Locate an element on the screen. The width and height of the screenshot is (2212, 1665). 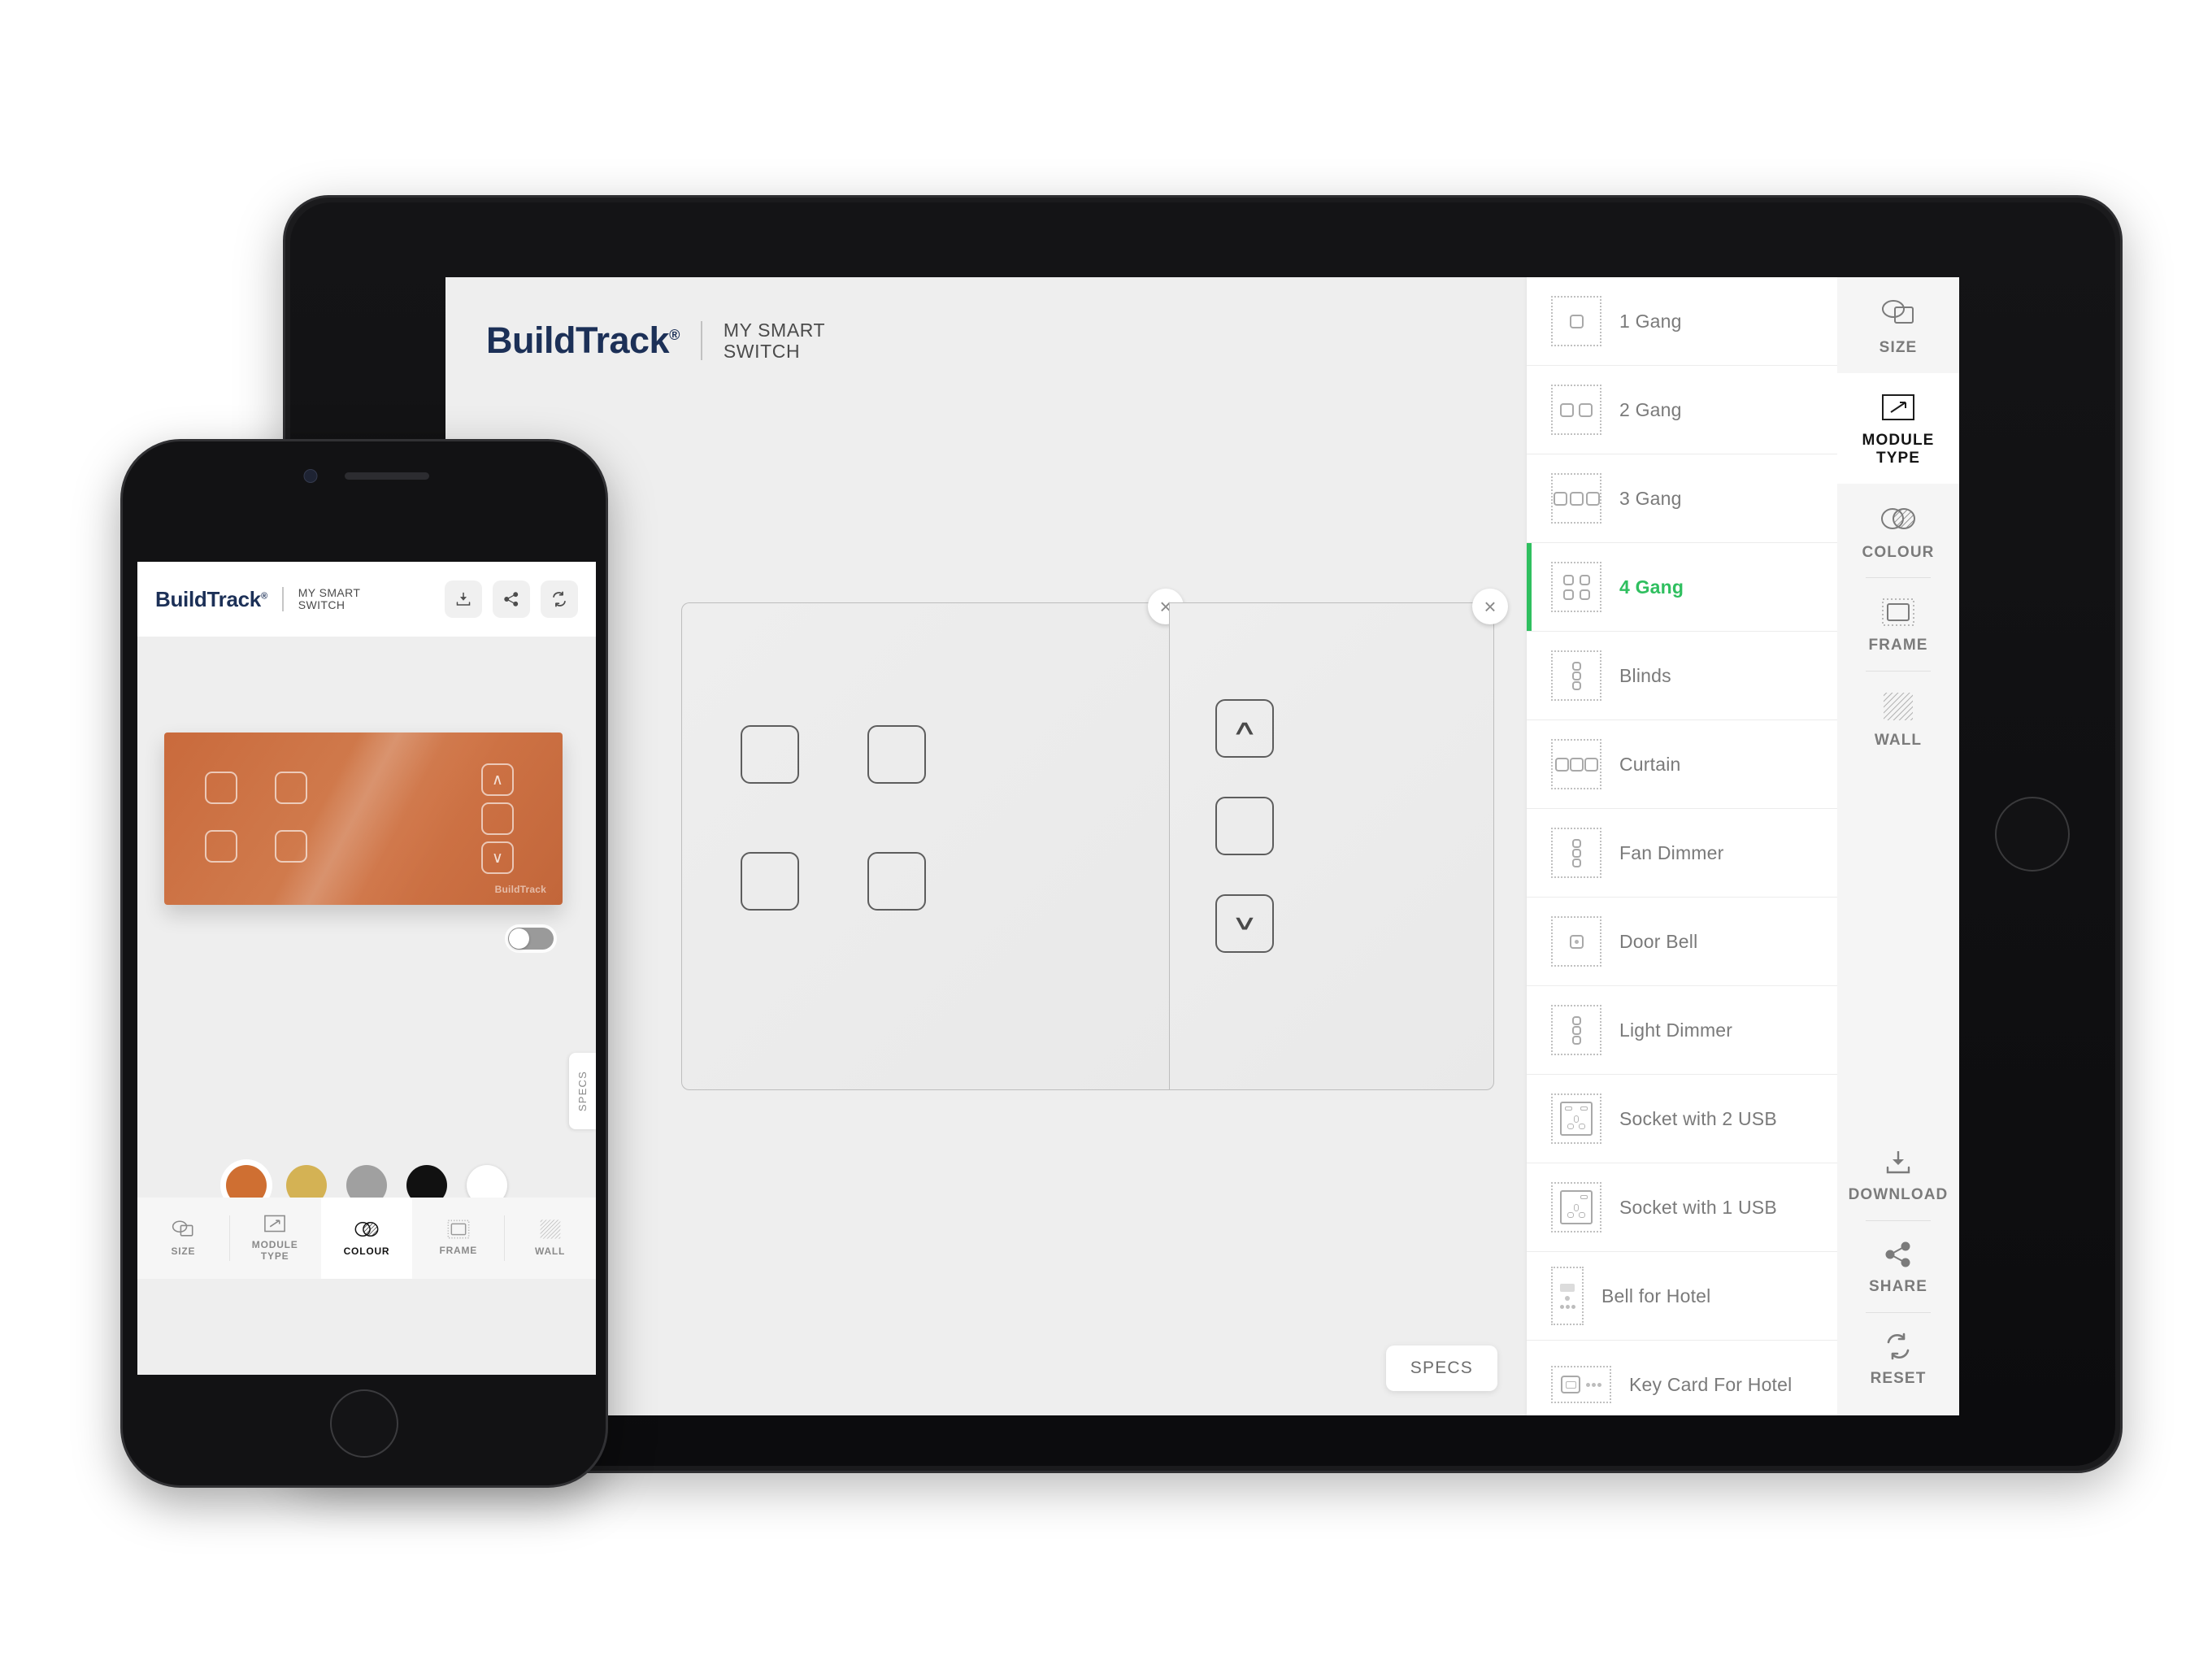
preview-toggle is located at coordinates (531, 939).